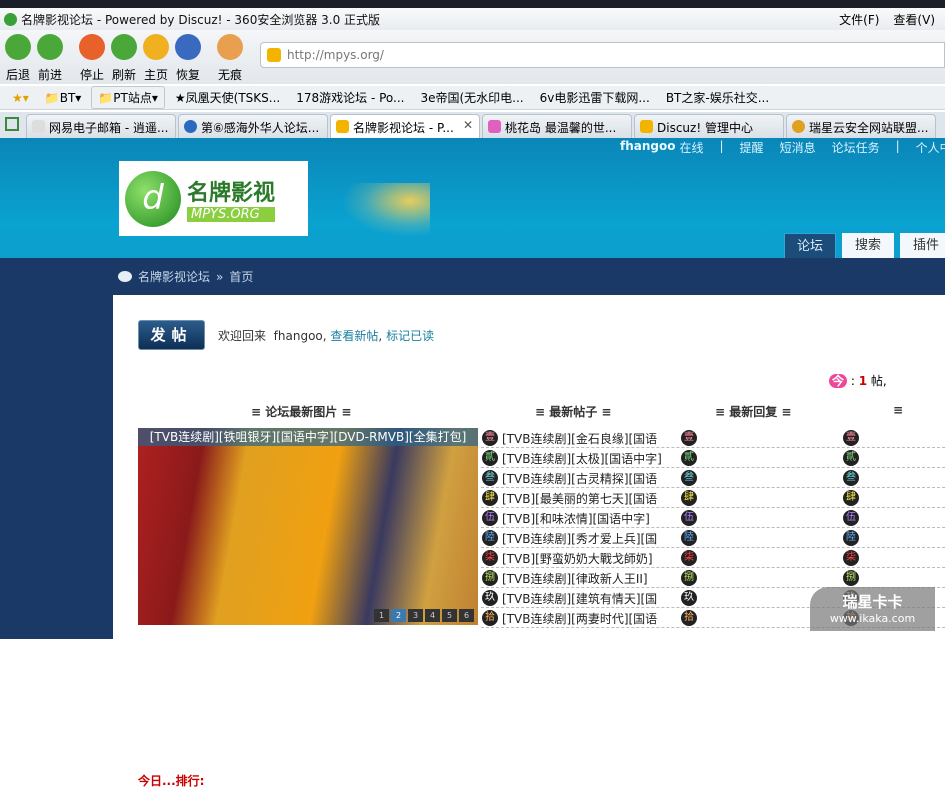 Image resolution: width=945 pixels, height=789 pixels. I want to click on rank-badge-icon: 陸, so click(689, 538).